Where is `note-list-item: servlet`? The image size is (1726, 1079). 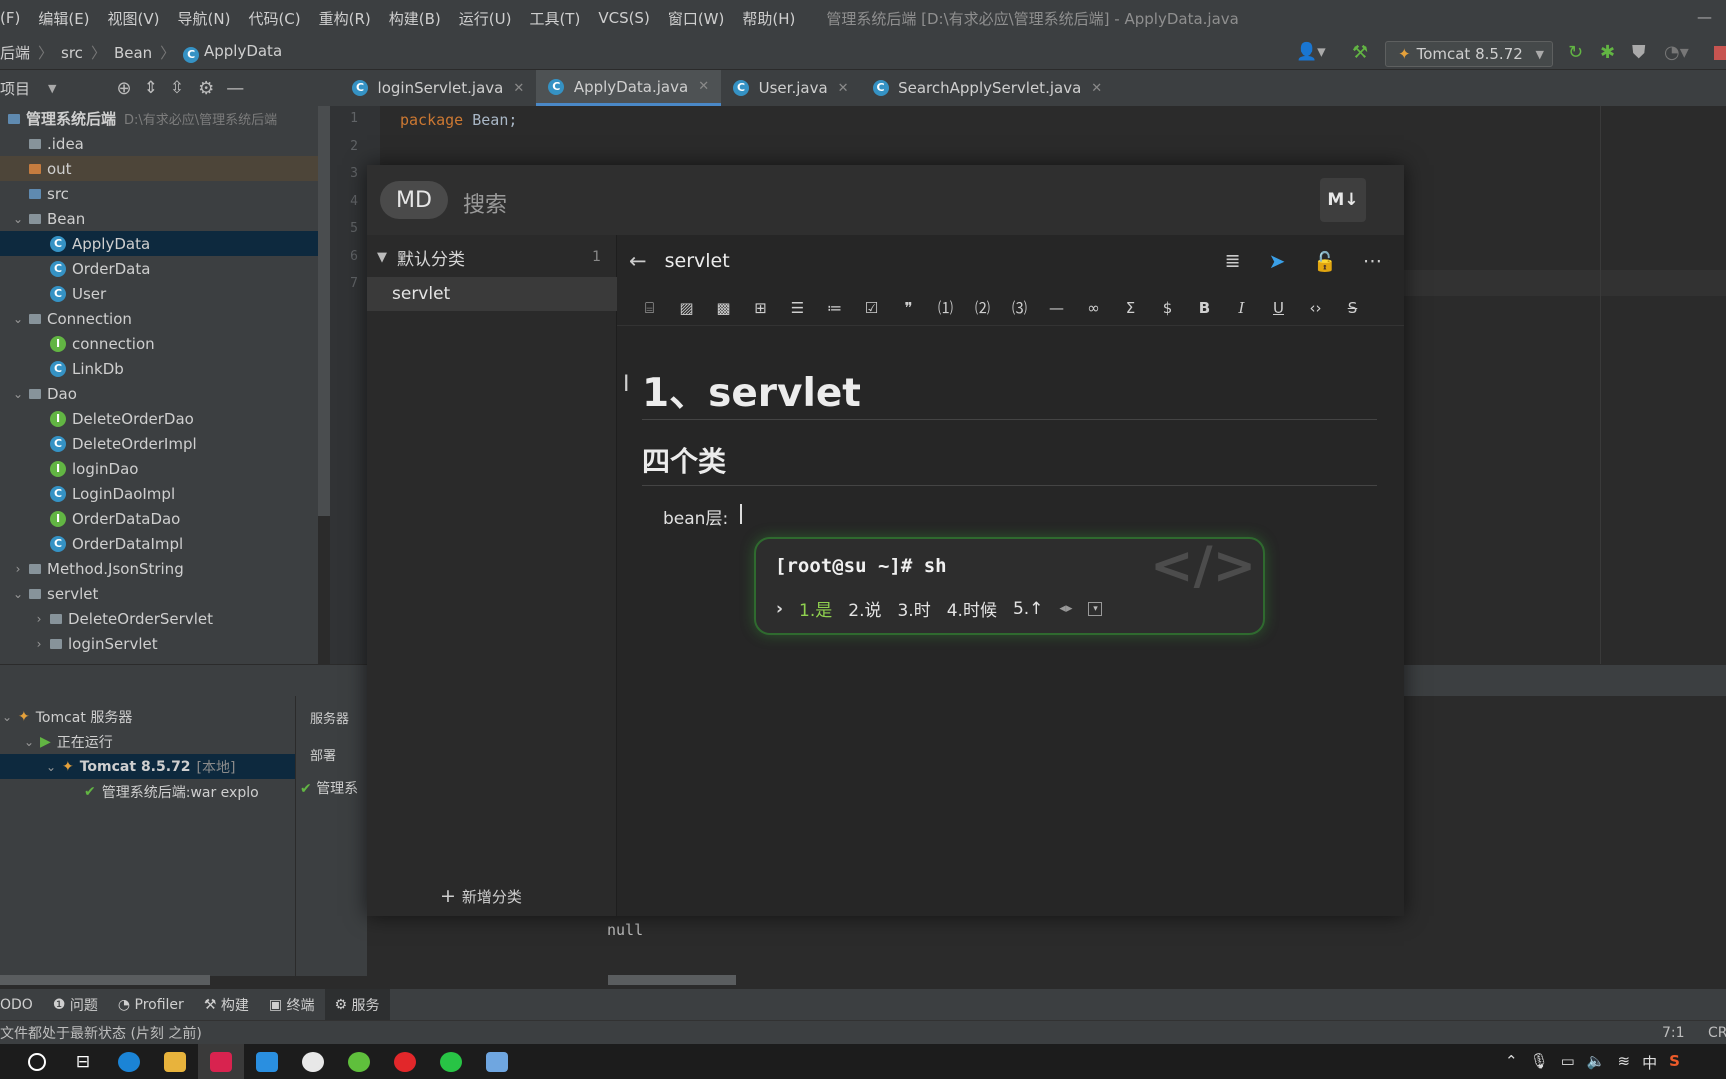
note-list-item: servlet is located at coordinates (492, 294).